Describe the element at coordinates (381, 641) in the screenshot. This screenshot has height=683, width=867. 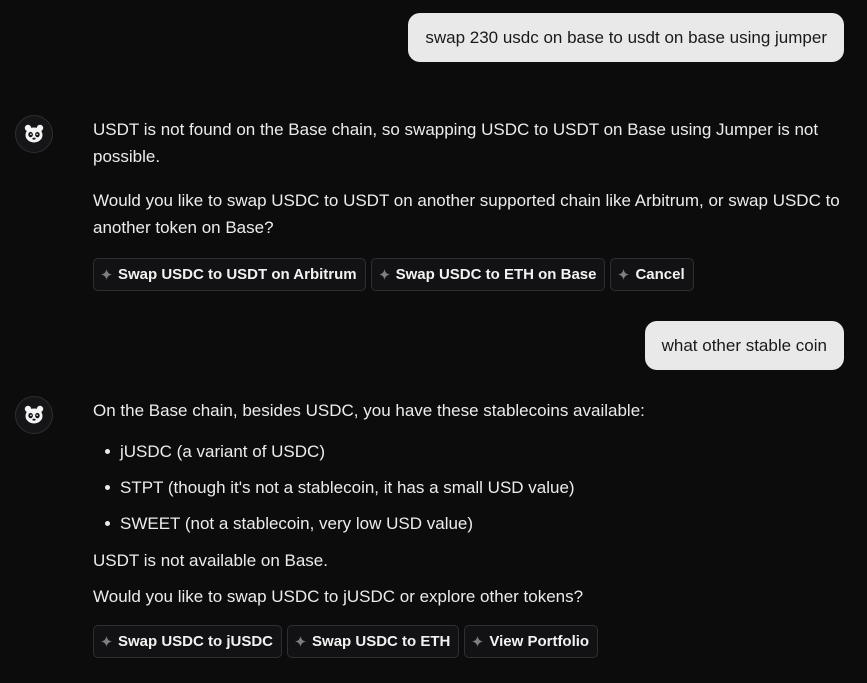
I see `suggestion-label: Swap USDC to ETH` at that location.